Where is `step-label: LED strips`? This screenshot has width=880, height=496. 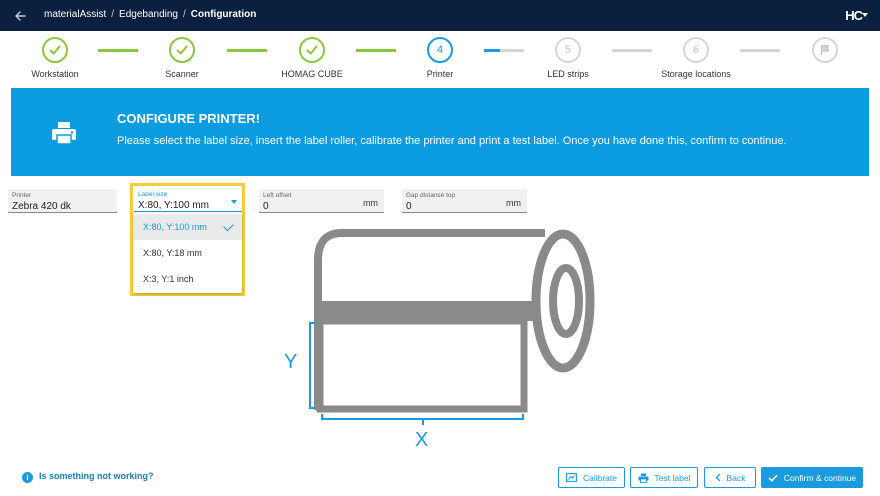
step-label: LED strips is located at coordinates (568, 74).